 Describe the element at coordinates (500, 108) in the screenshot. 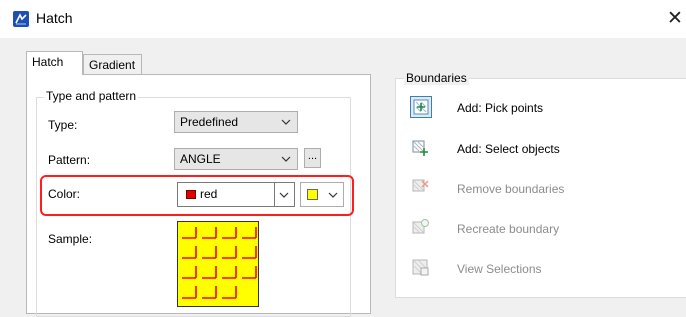

I see `add-pick-points-label: Add: Pick points` at that location.